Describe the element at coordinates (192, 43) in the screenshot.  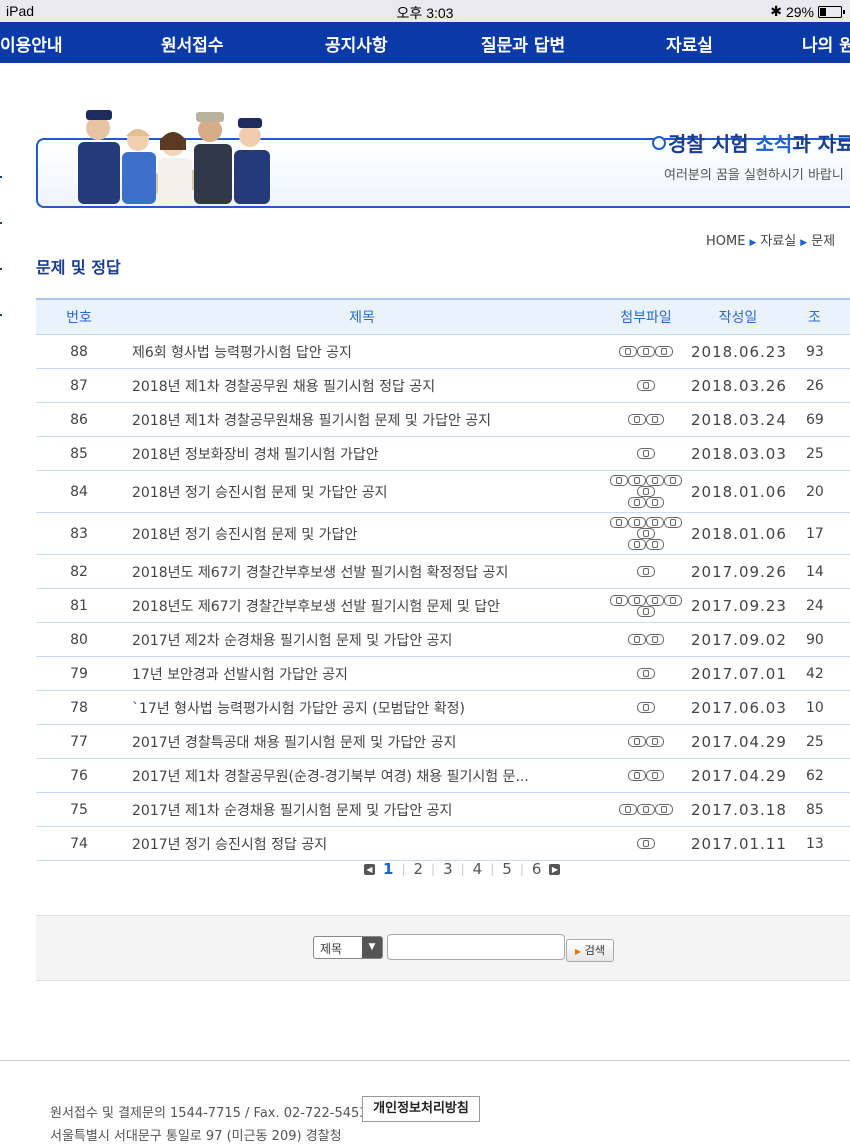
I see `nav-item-apply: 원서접수` at that location.